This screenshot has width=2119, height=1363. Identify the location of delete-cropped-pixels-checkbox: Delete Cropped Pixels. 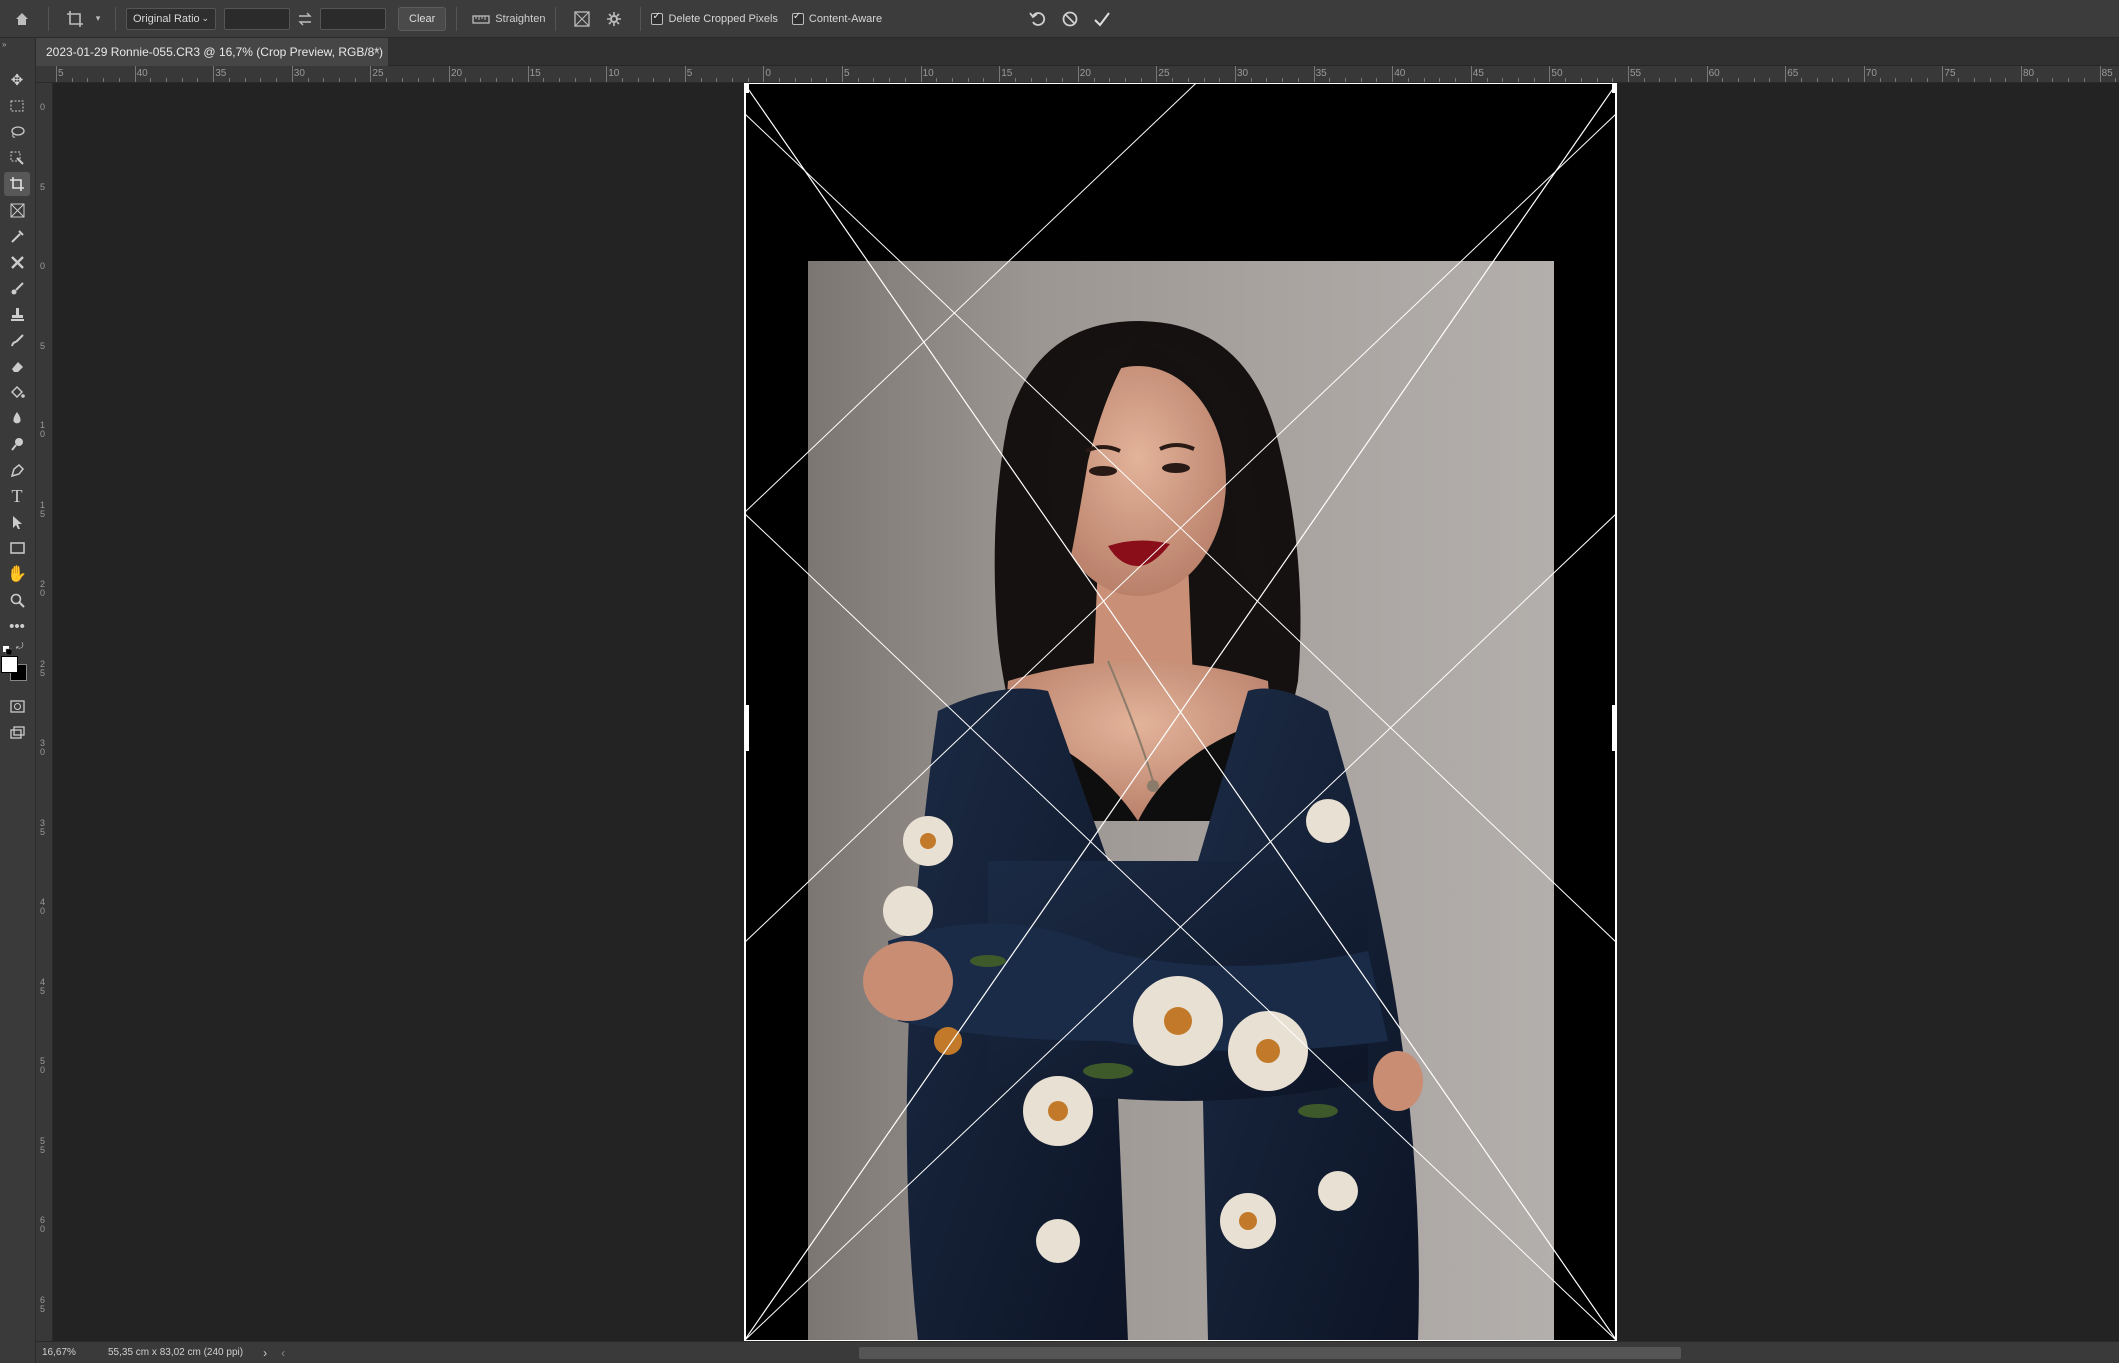
(714, 18).